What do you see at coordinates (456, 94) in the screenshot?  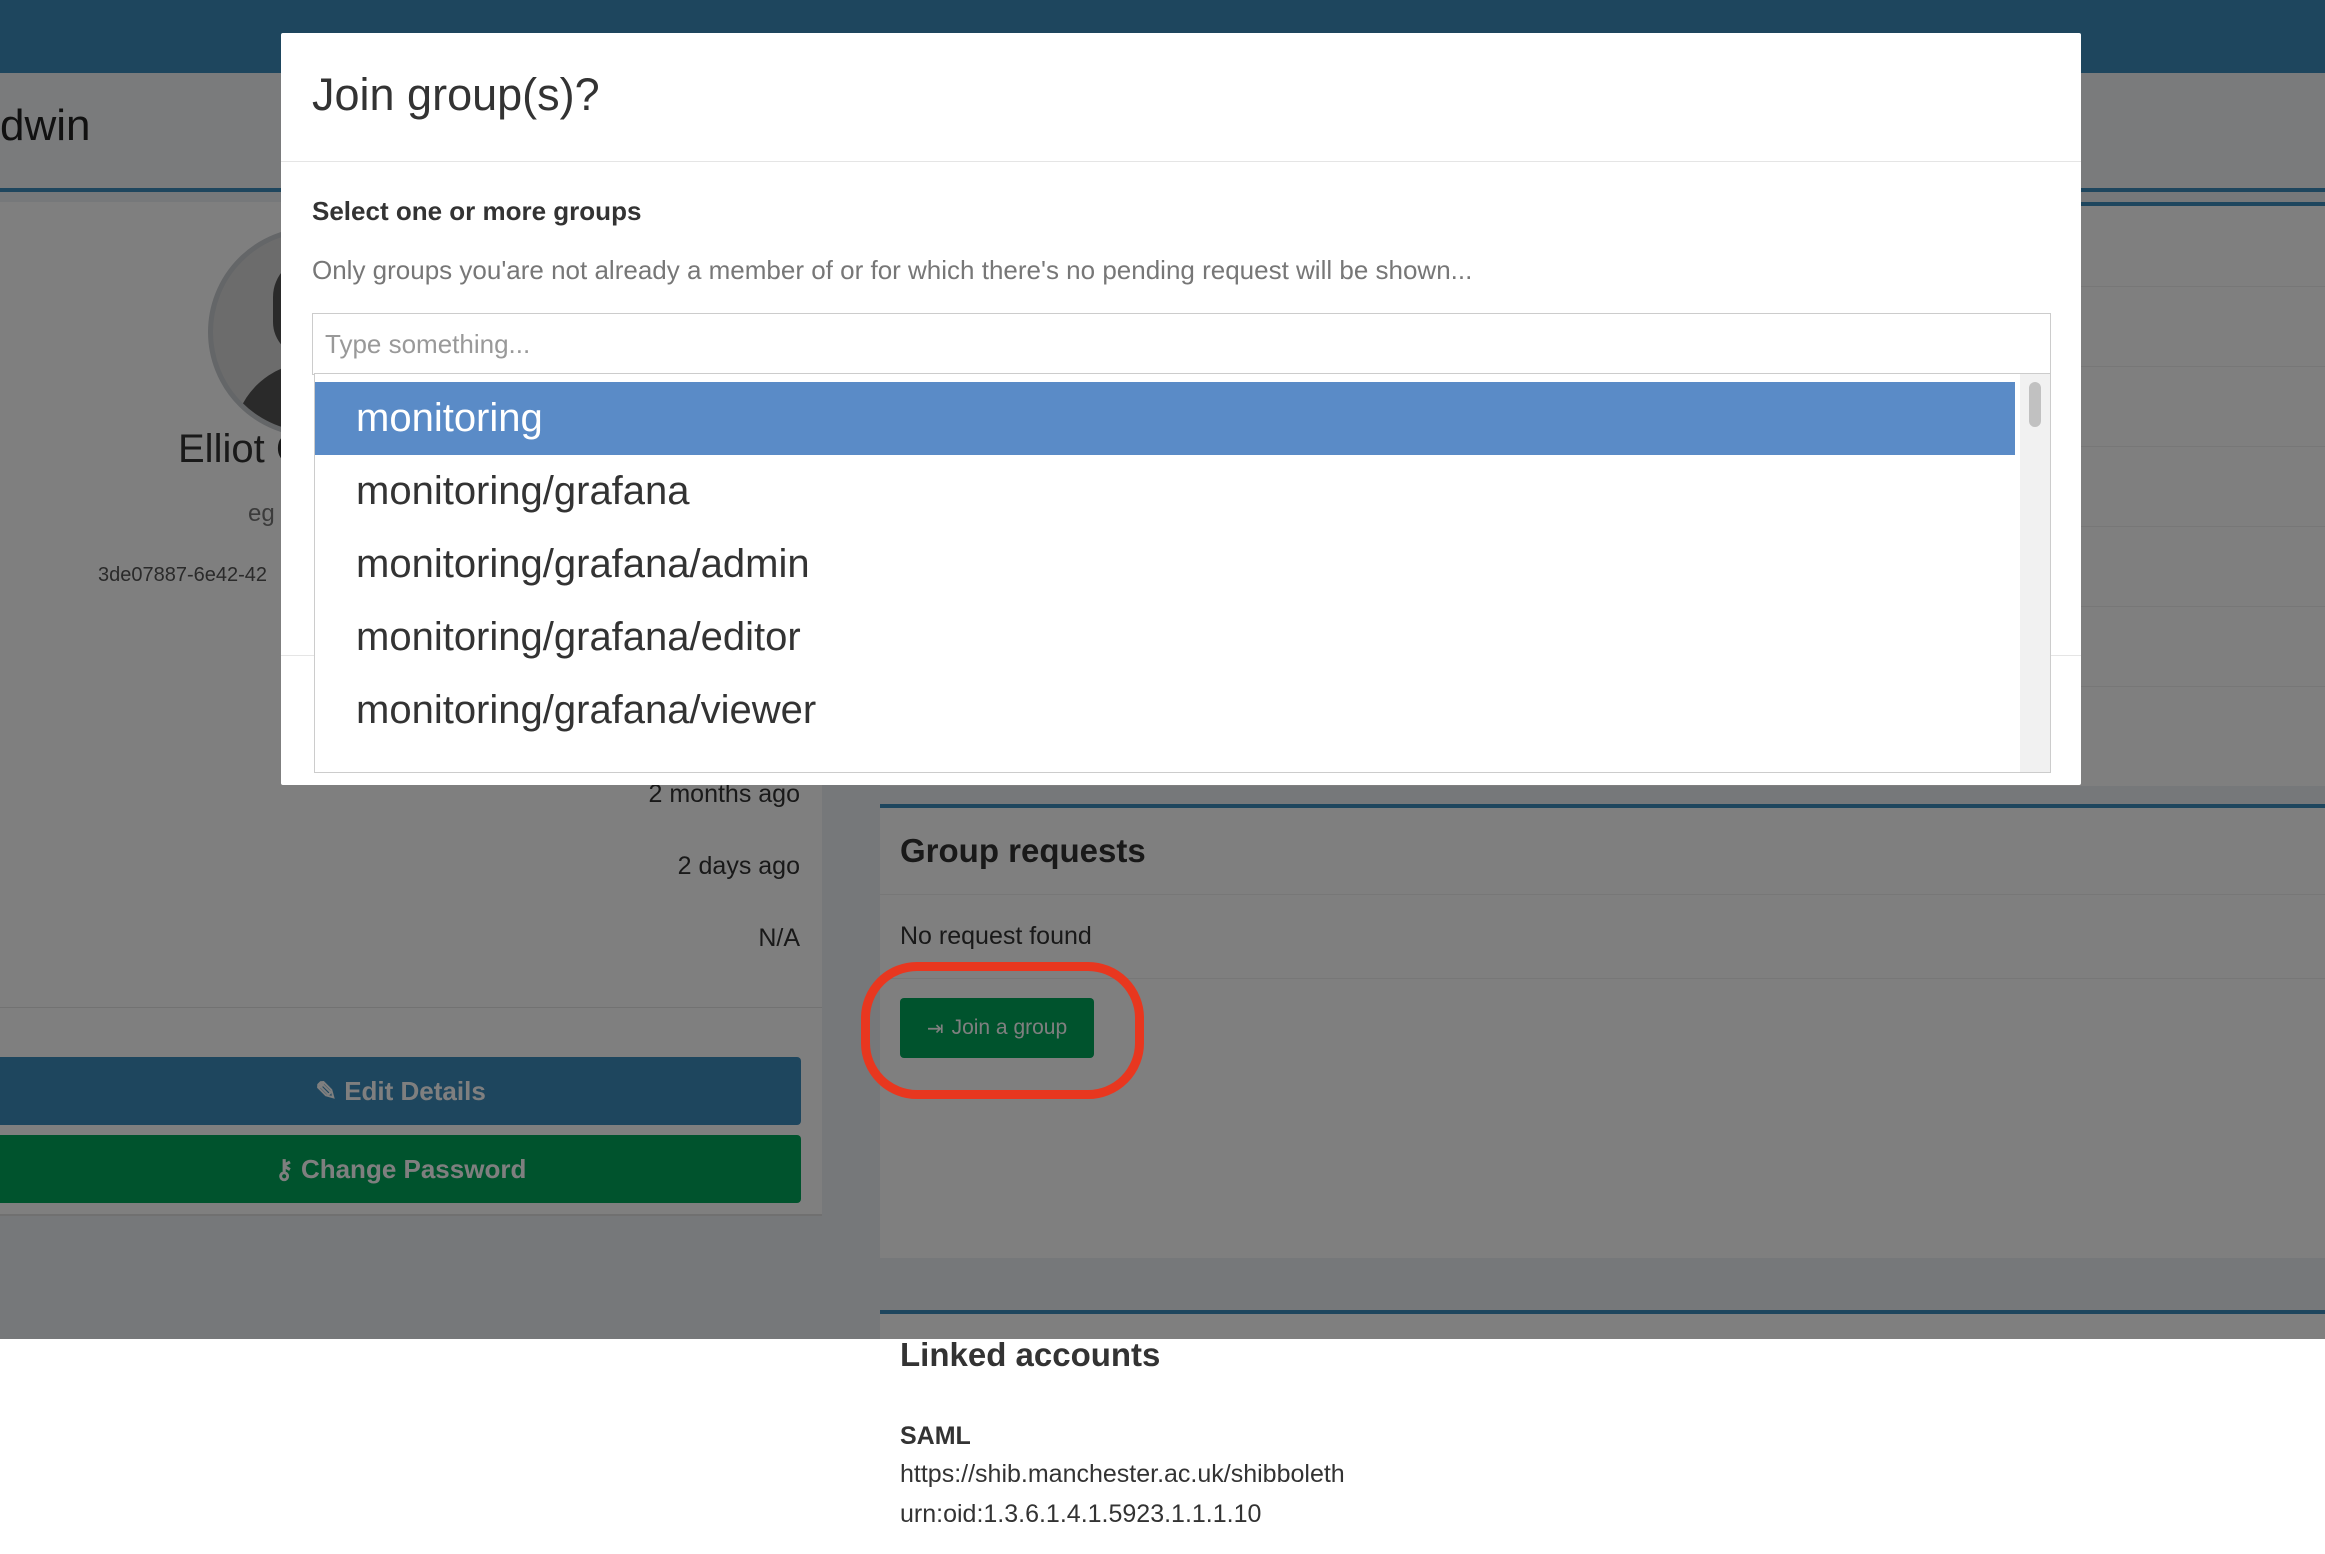 I see `modal-title: Join group(s)?` at bounding box center [456, 94].